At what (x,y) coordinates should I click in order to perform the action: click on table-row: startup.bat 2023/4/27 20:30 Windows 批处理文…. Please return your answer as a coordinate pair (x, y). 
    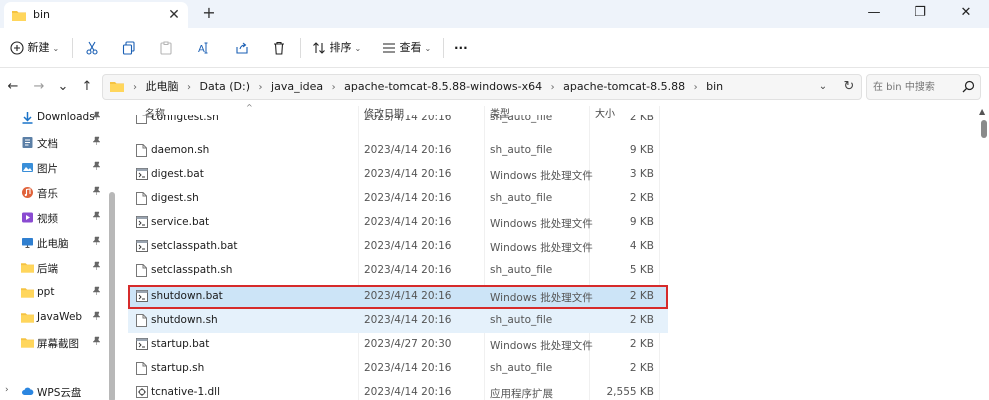
    Looking at the image, I should click on (398, 345).